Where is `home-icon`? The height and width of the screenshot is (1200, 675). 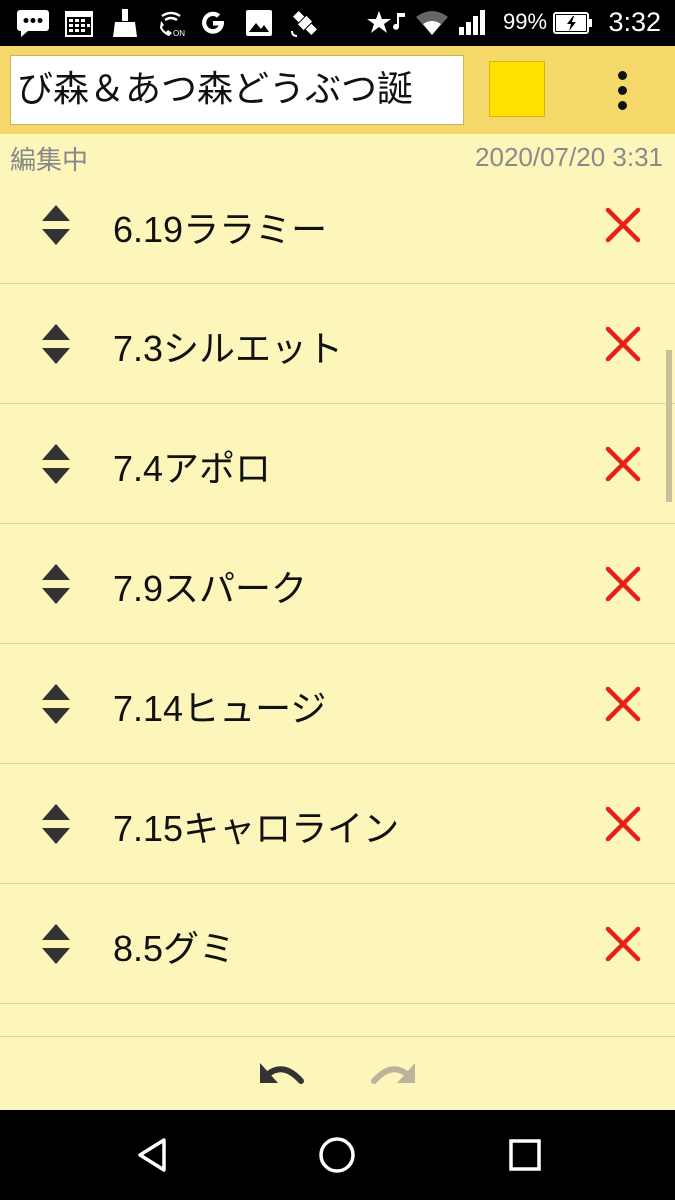 home-icon is located at coordinates (337, 1155).